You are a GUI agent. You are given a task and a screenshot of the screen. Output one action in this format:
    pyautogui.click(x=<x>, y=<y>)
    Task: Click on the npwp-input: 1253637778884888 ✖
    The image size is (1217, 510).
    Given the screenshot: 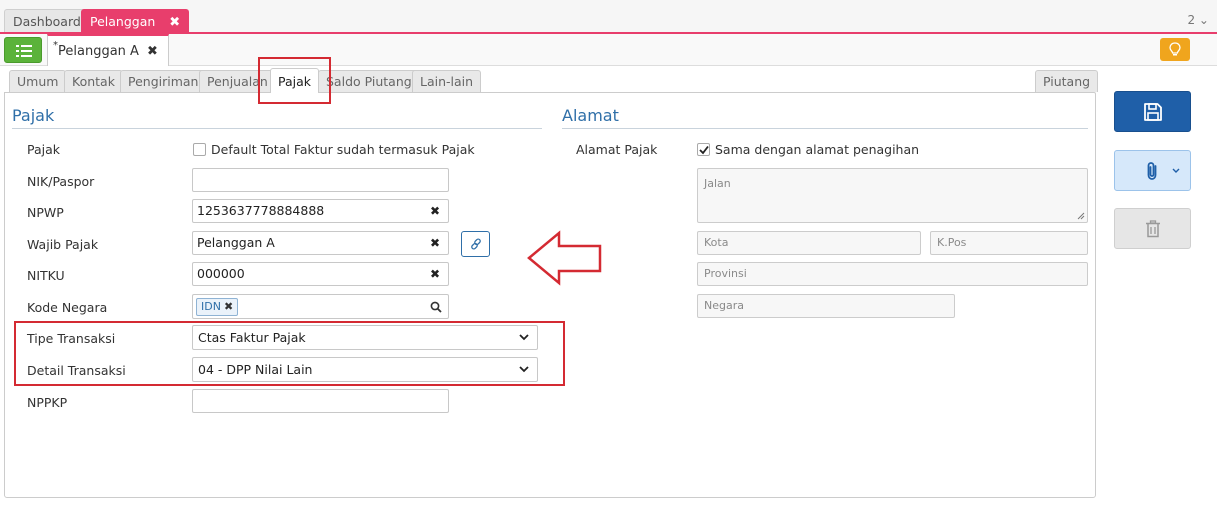 What is the action you would take?
    pyautogui.click(x=320, y=211)
    